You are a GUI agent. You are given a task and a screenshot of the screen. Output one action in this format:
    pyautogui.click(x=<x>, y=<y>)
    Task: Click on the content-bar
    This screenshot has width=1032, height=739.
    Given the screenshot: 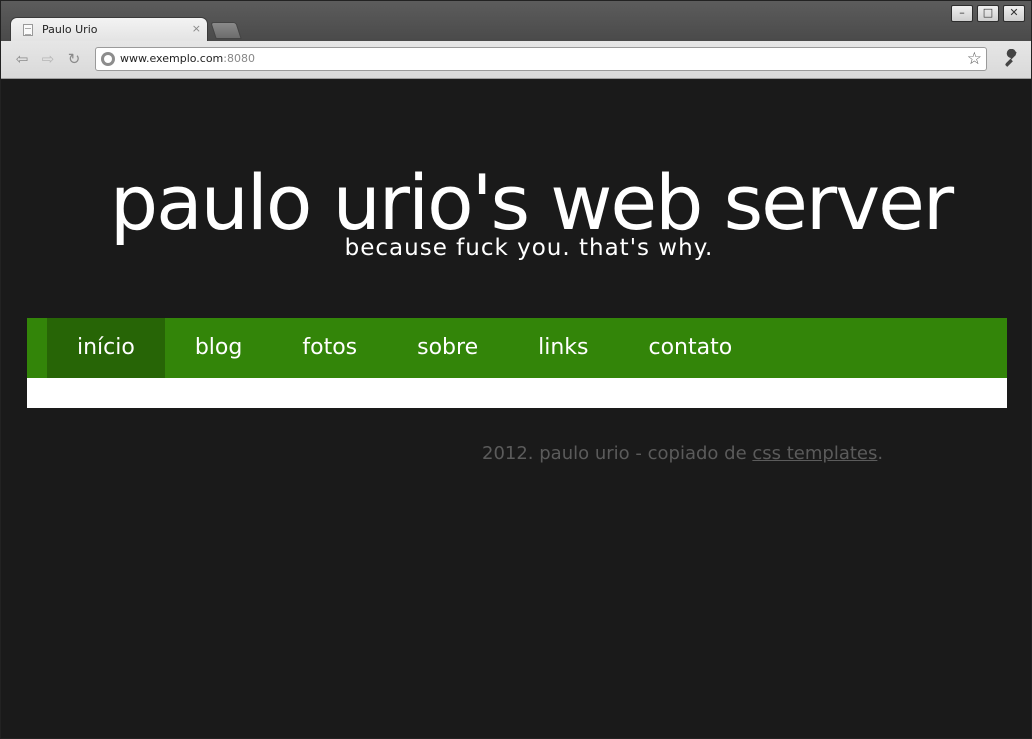 What is the action you would take?
    pyautogui.click(x=517, y=393)
    